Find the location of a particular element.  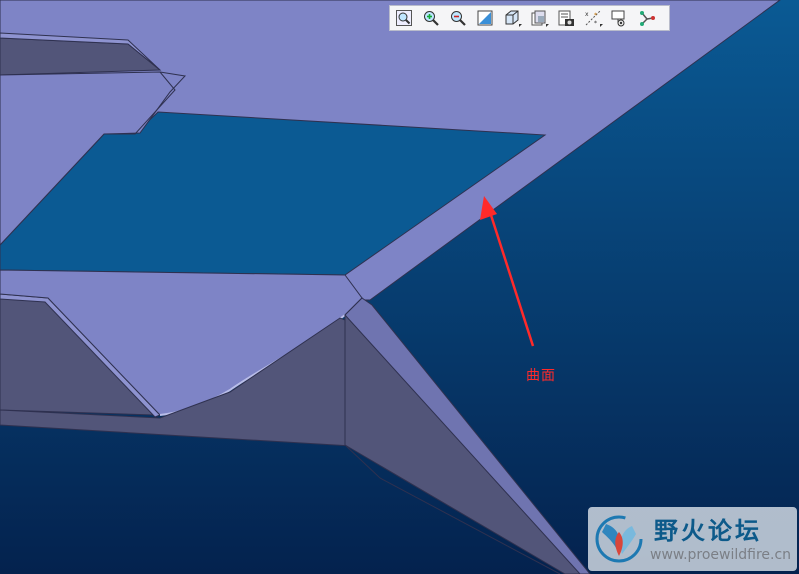

view-manager-icon is located at coordinates (566, 18).